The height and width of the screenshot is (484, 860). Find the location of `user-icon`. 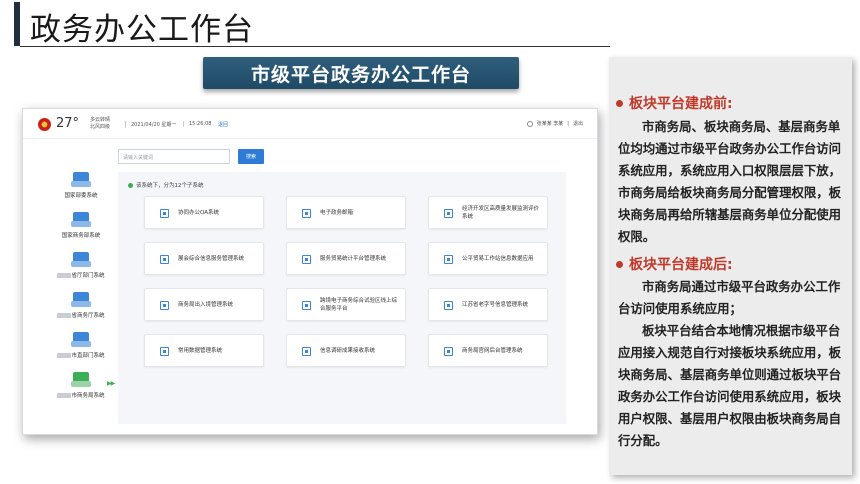

user-icon is located at coordinates (529, 123).